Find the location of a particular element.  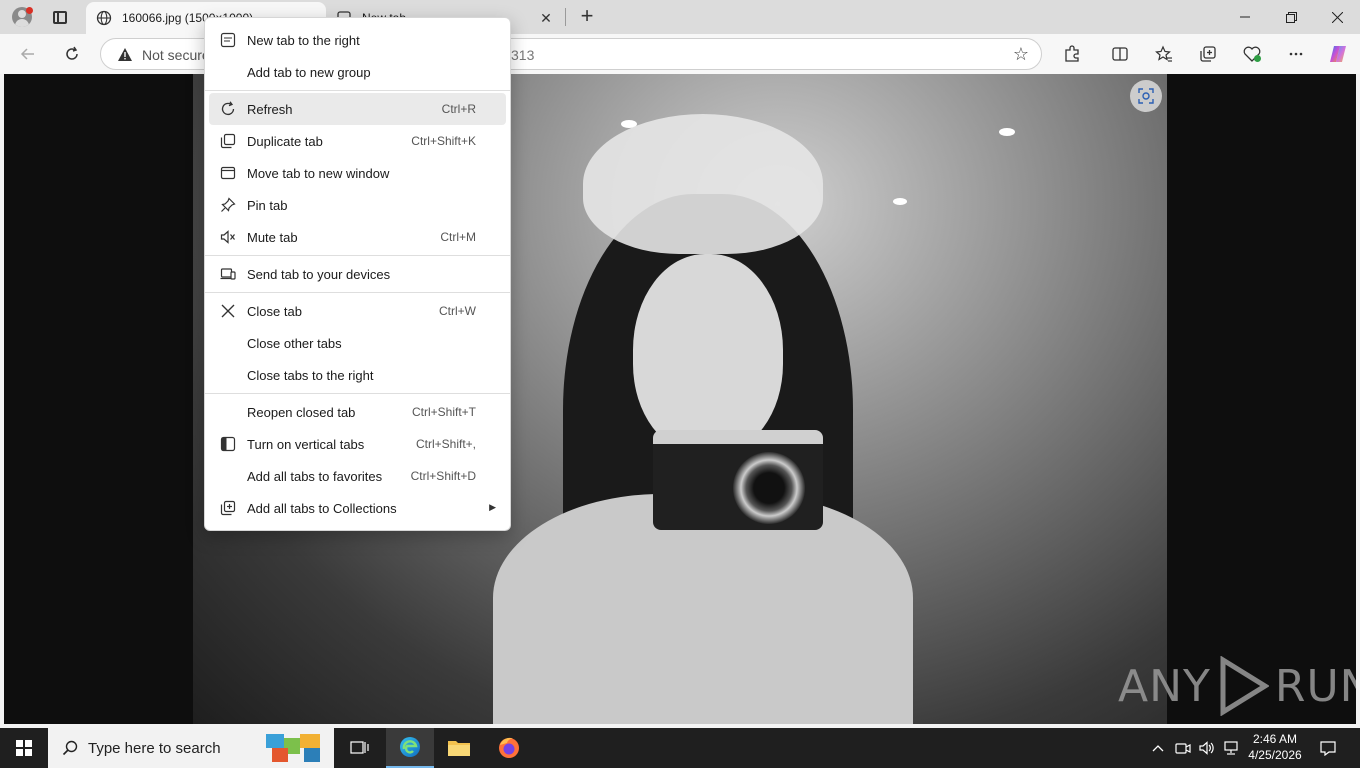

menu-item-close-tab: Close tab Ctrl+W is located at coordinates (357, 311).